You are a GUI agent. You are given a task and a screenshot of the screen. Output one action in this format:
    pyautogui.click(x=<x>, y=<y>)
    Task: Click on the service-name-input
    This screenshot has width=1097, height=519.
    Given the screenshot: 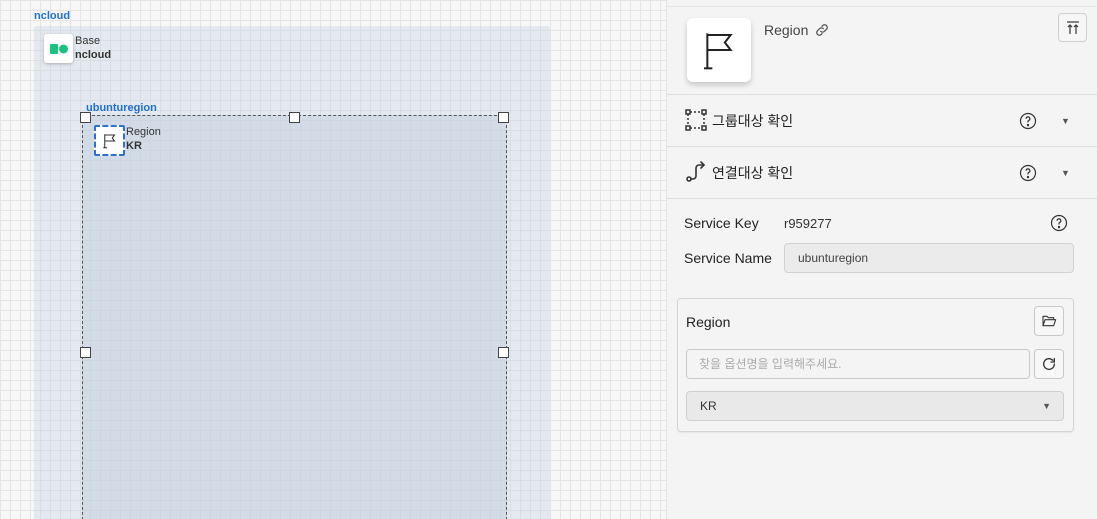 What is the action you would take?
    pyautogui.click(x=929, y=258)
    